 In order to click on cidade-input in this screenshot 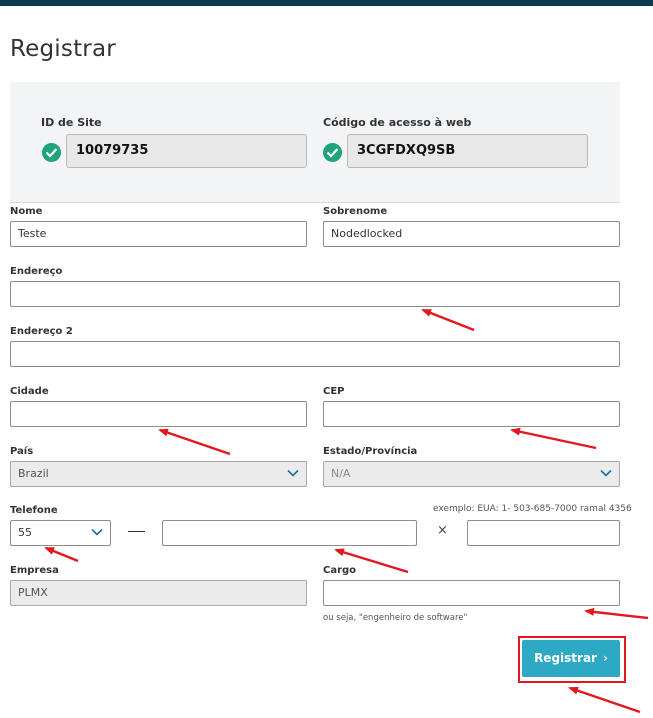, I will do `click(158, 414)`.